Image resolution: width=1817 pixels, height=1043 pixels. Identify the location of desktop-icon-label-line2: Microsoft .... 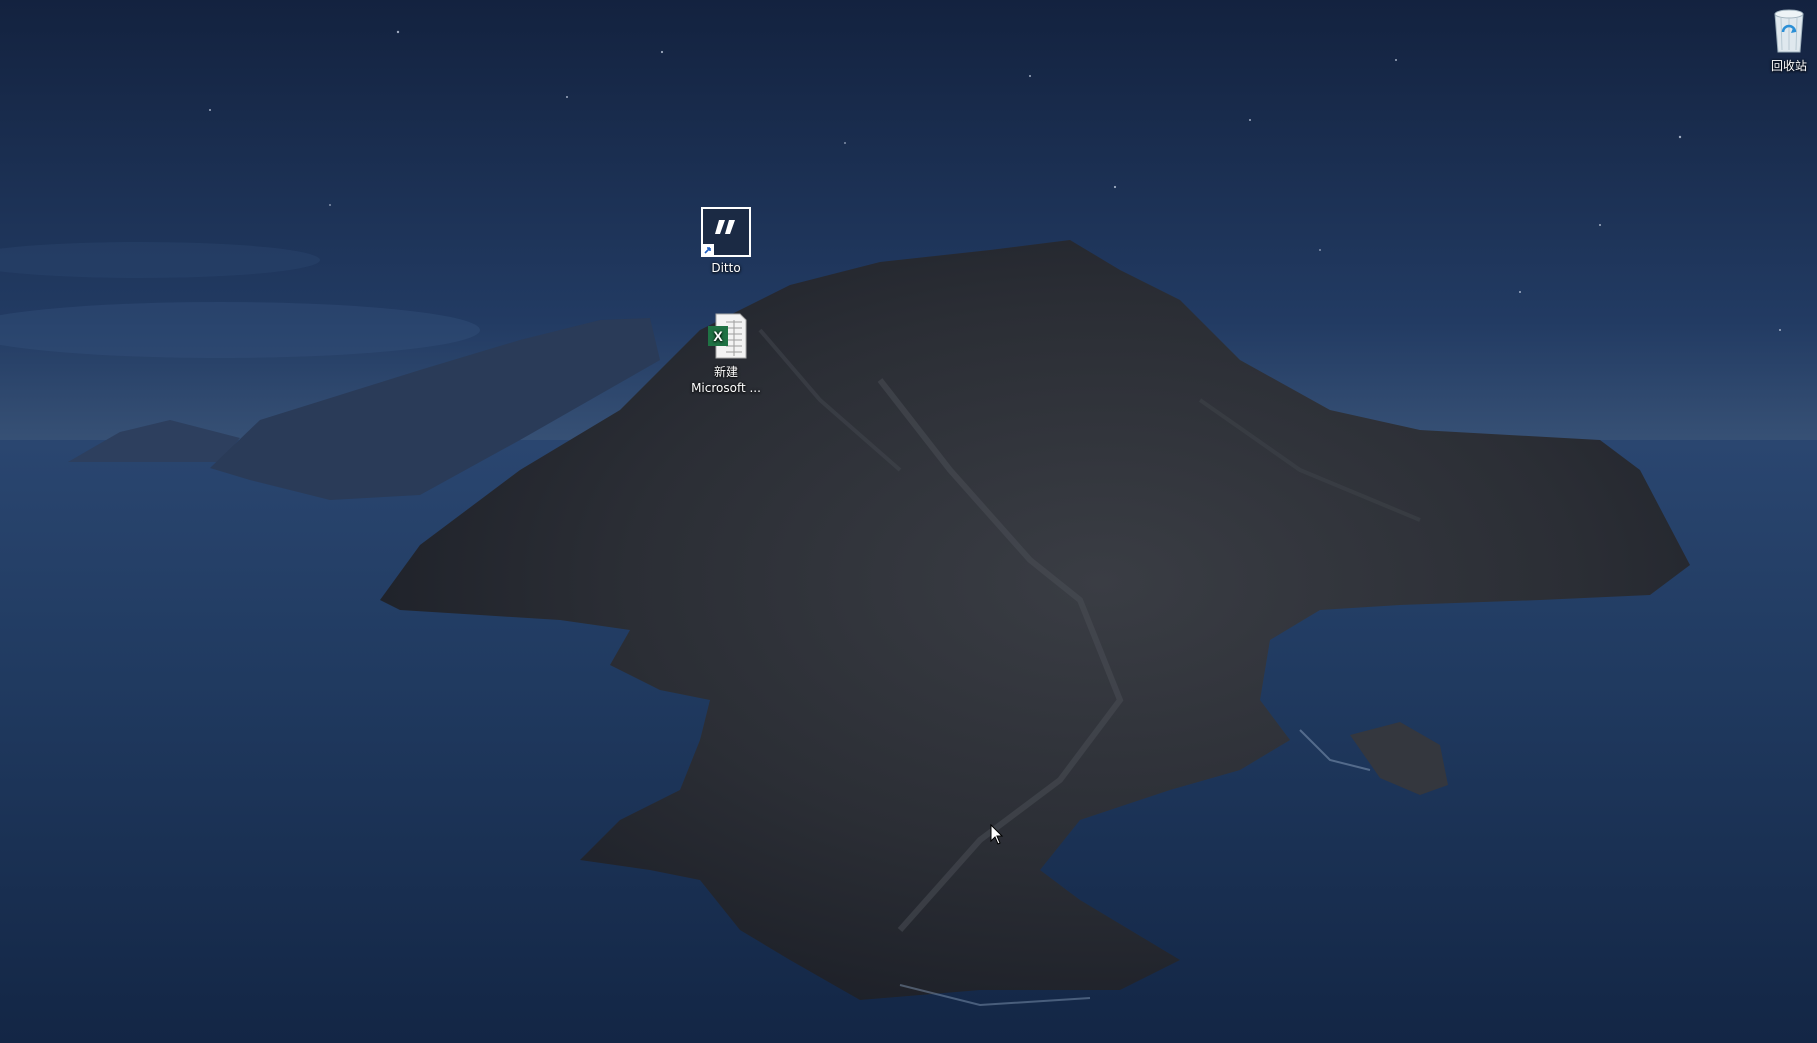
(726, 388).